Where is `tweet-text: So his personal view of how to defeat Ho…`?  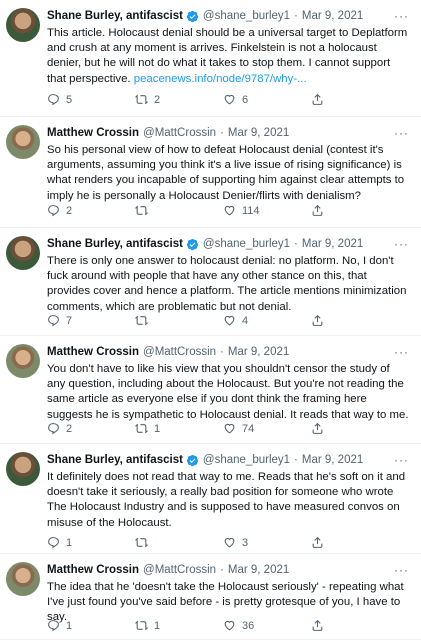 tweet-text: So his personal view of how to defeat Ho… is located at coordinates (226, 173).